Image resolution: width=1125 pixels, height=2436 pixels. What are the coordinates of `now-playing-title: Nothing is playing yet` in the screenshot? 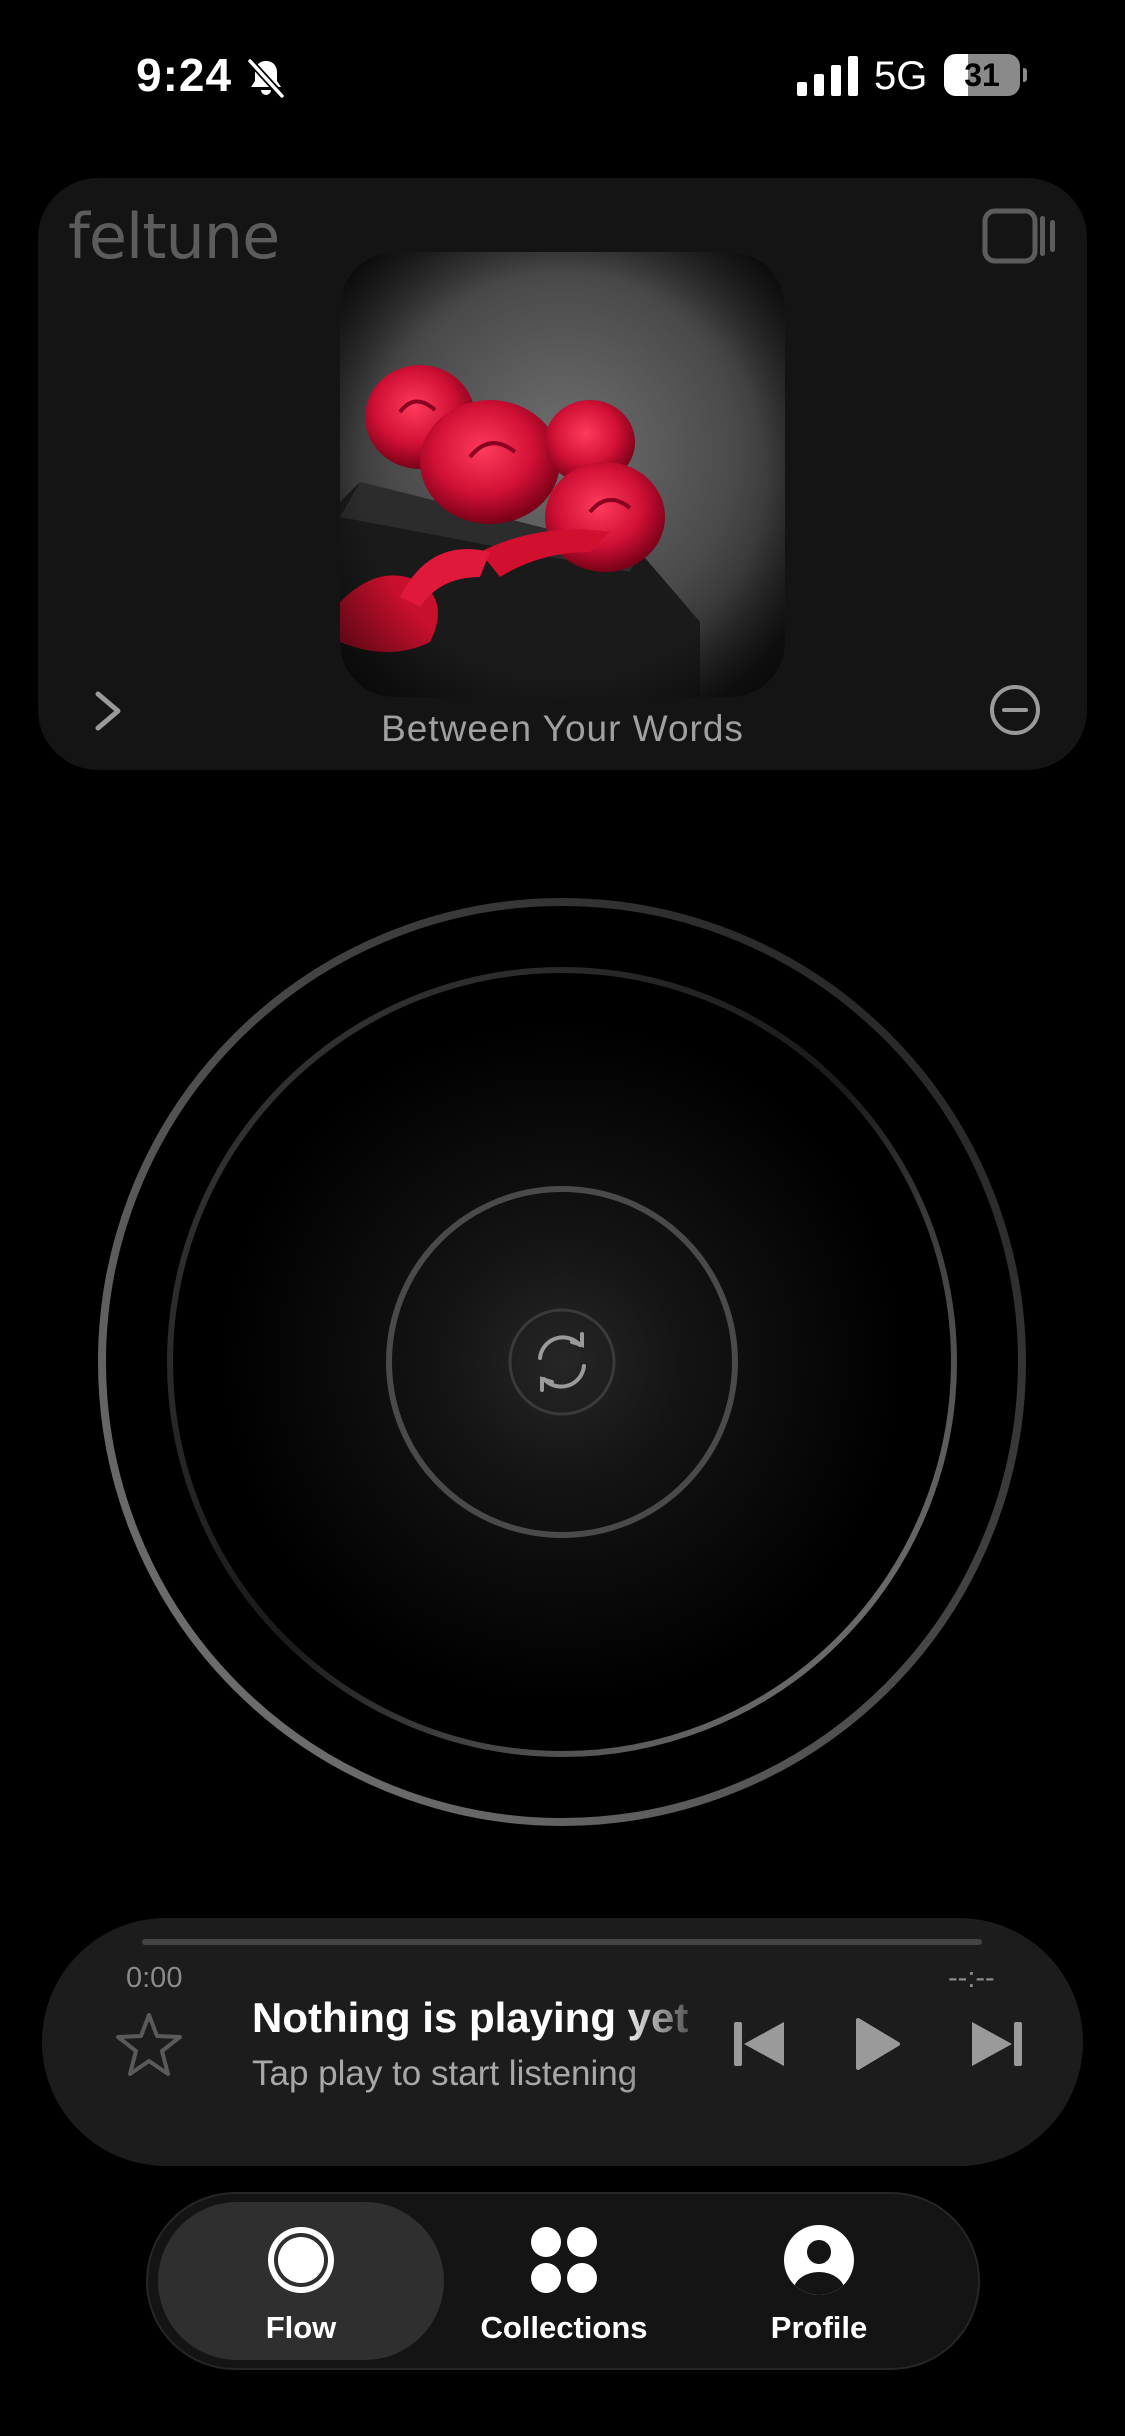 It's located at (470, 2017).